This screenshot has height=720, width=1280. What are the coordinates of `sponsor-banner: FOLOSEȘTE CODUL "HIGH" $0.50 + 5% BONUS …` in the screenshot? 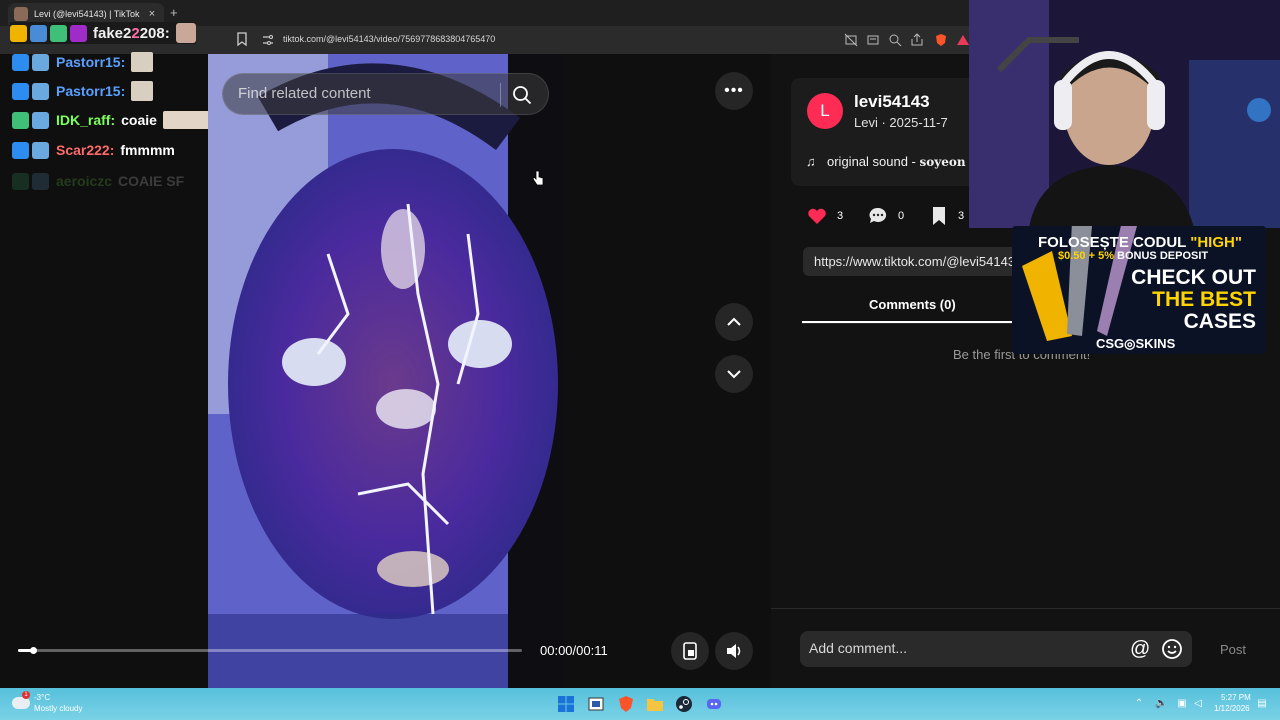 It's located at (1139, 290).